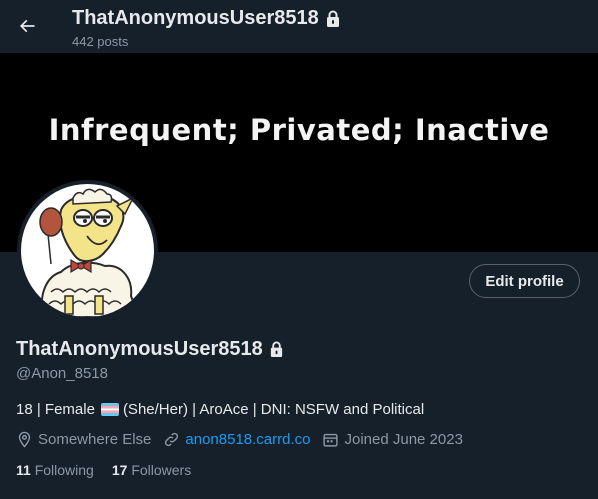 This screenshot has height=499, width=598. What do you see at coordinates (119, 470) in the screenshot?
I see `followers-count: 17` at bounding box center [119, 470].